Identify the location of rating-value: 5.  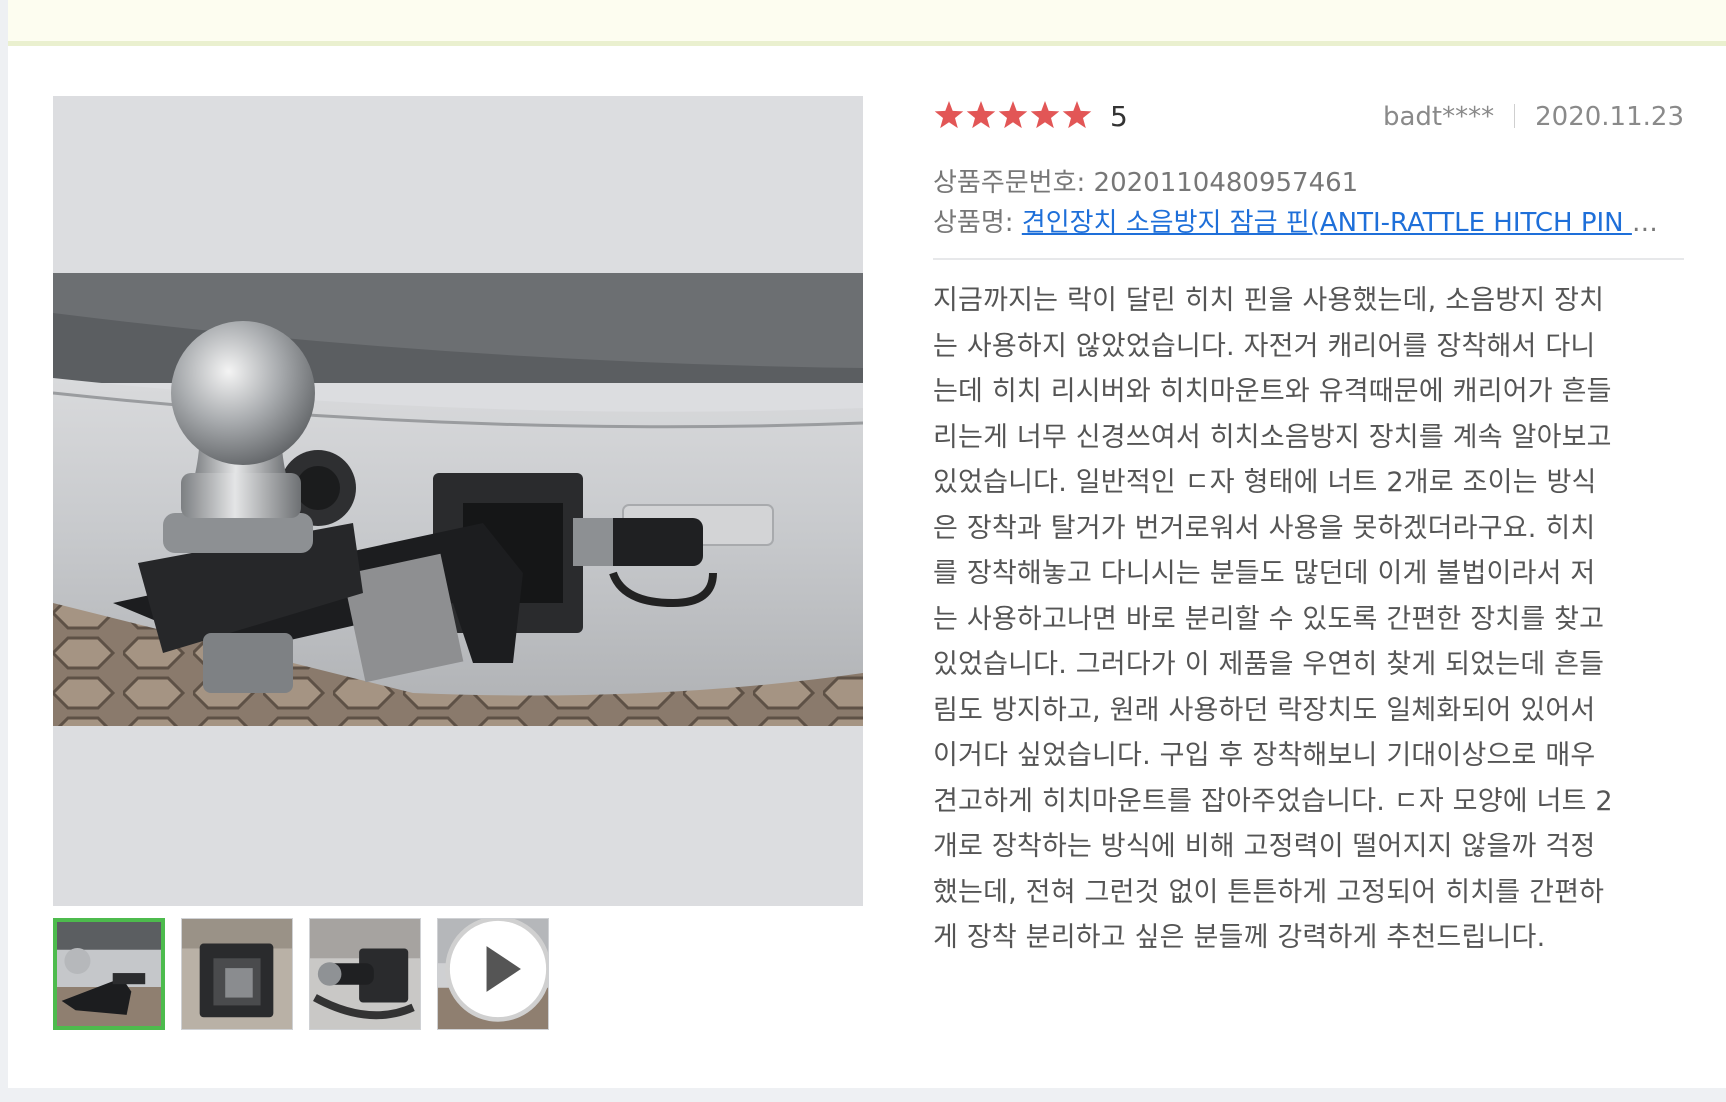
(1119, 116).